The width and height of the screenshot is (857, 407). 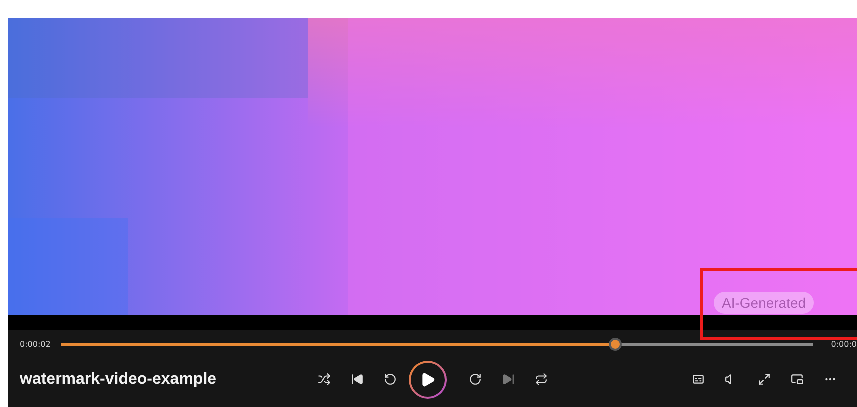 I want to click on remaining-time: 0:00:0, so click(x=844, y=344).